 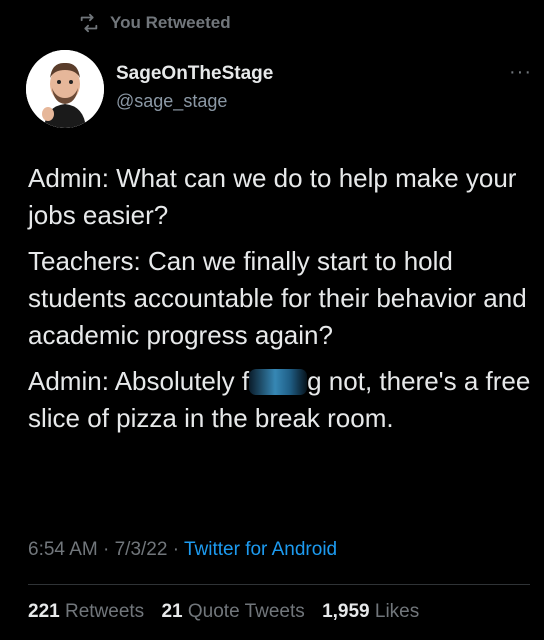 What do you see at coordinates (346, 611) in the screenshot?
I see `likes-count: 1,959` at bounding box center [346, 611].